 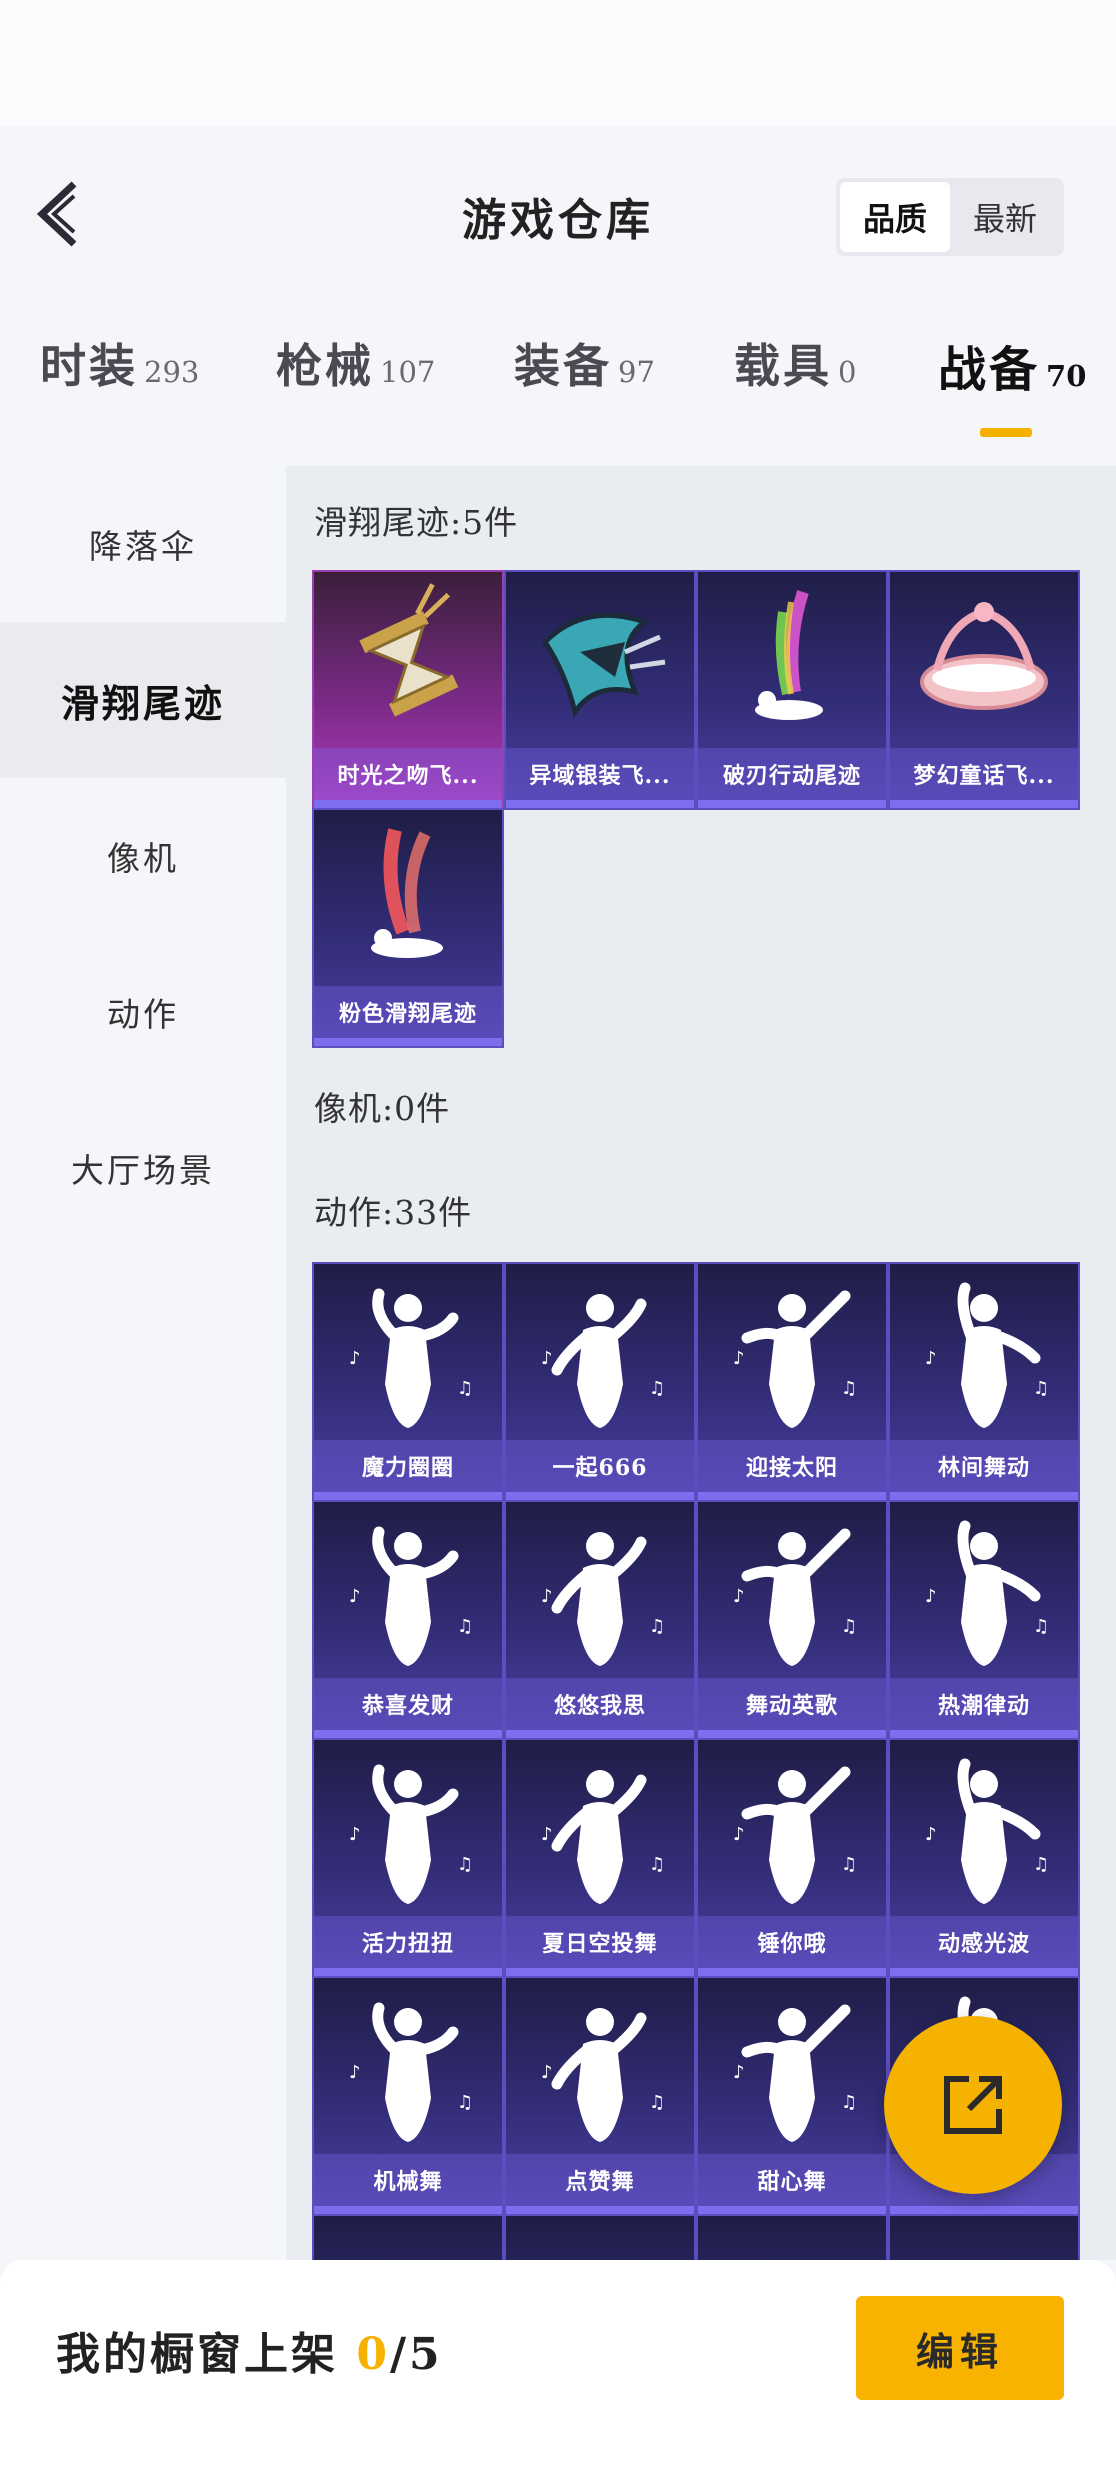 I want to click on item-card: ♪ ♫ 林间舞动, so click(x=984, y=1382).